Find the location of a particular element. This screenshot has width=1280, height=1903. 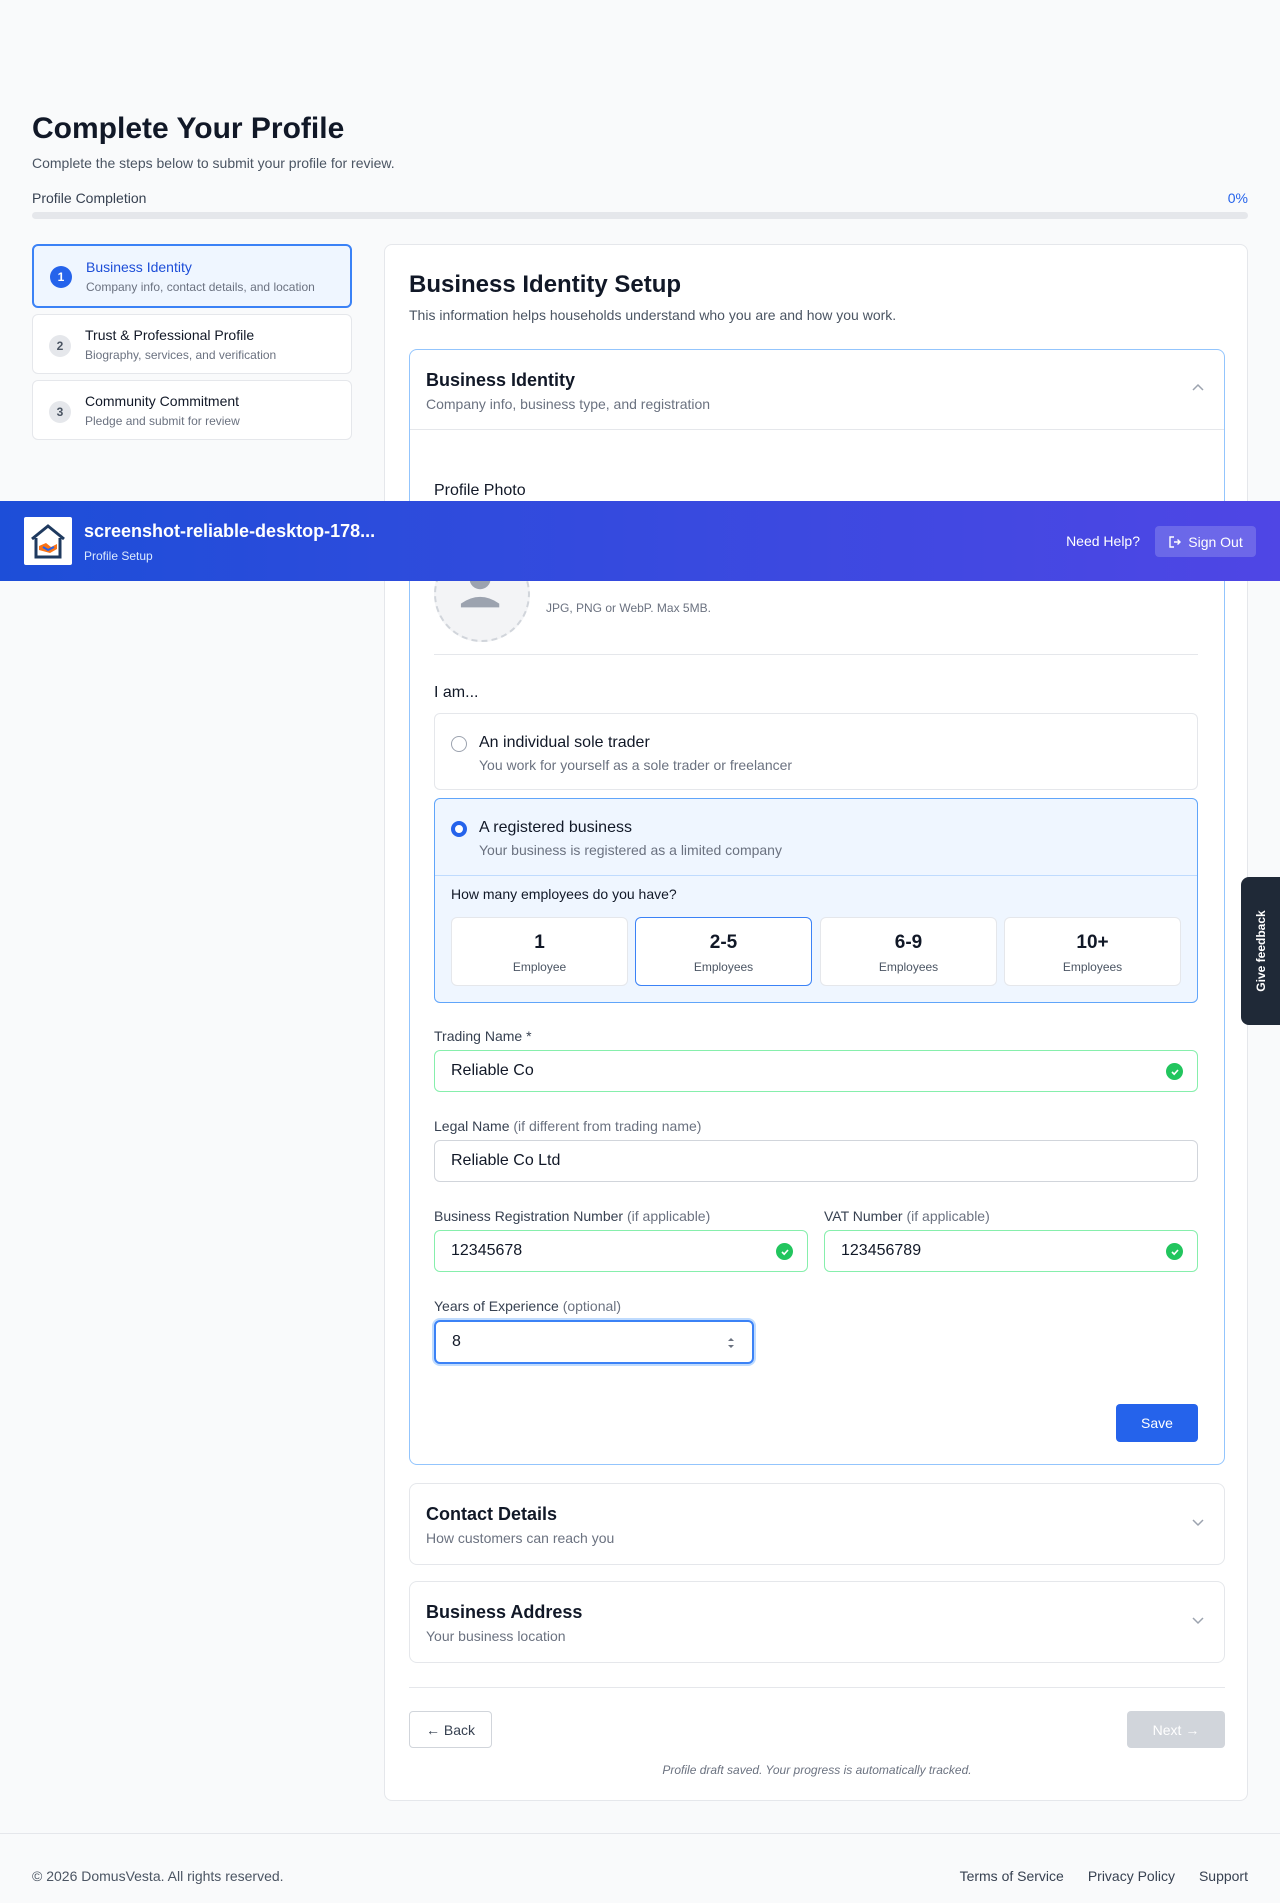

option-title: A registered business is located at coordinates (555, 827).